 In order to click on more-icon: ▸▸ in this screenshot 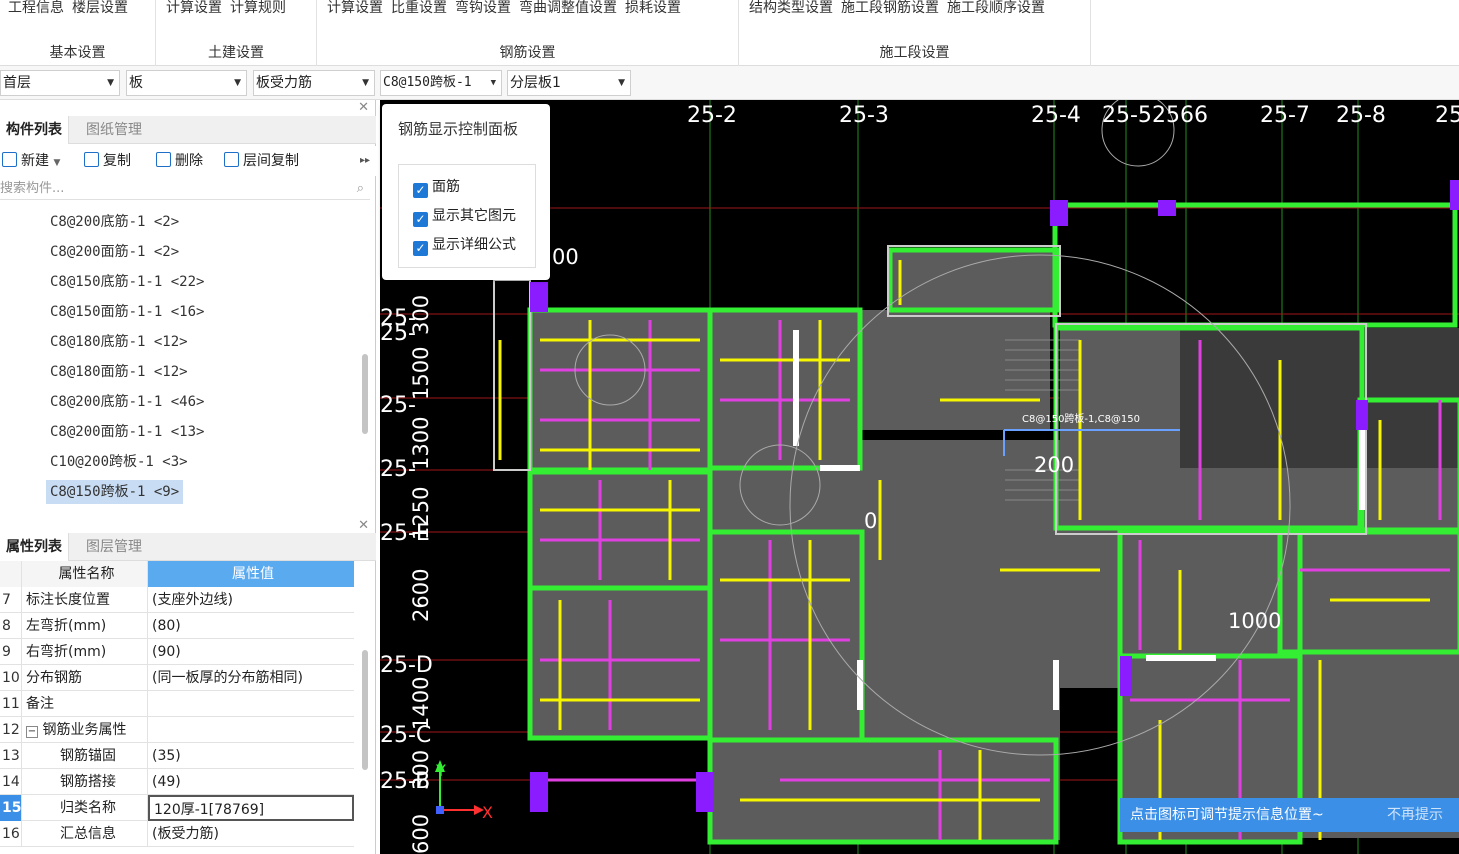, I will do `click(365, 161)`.